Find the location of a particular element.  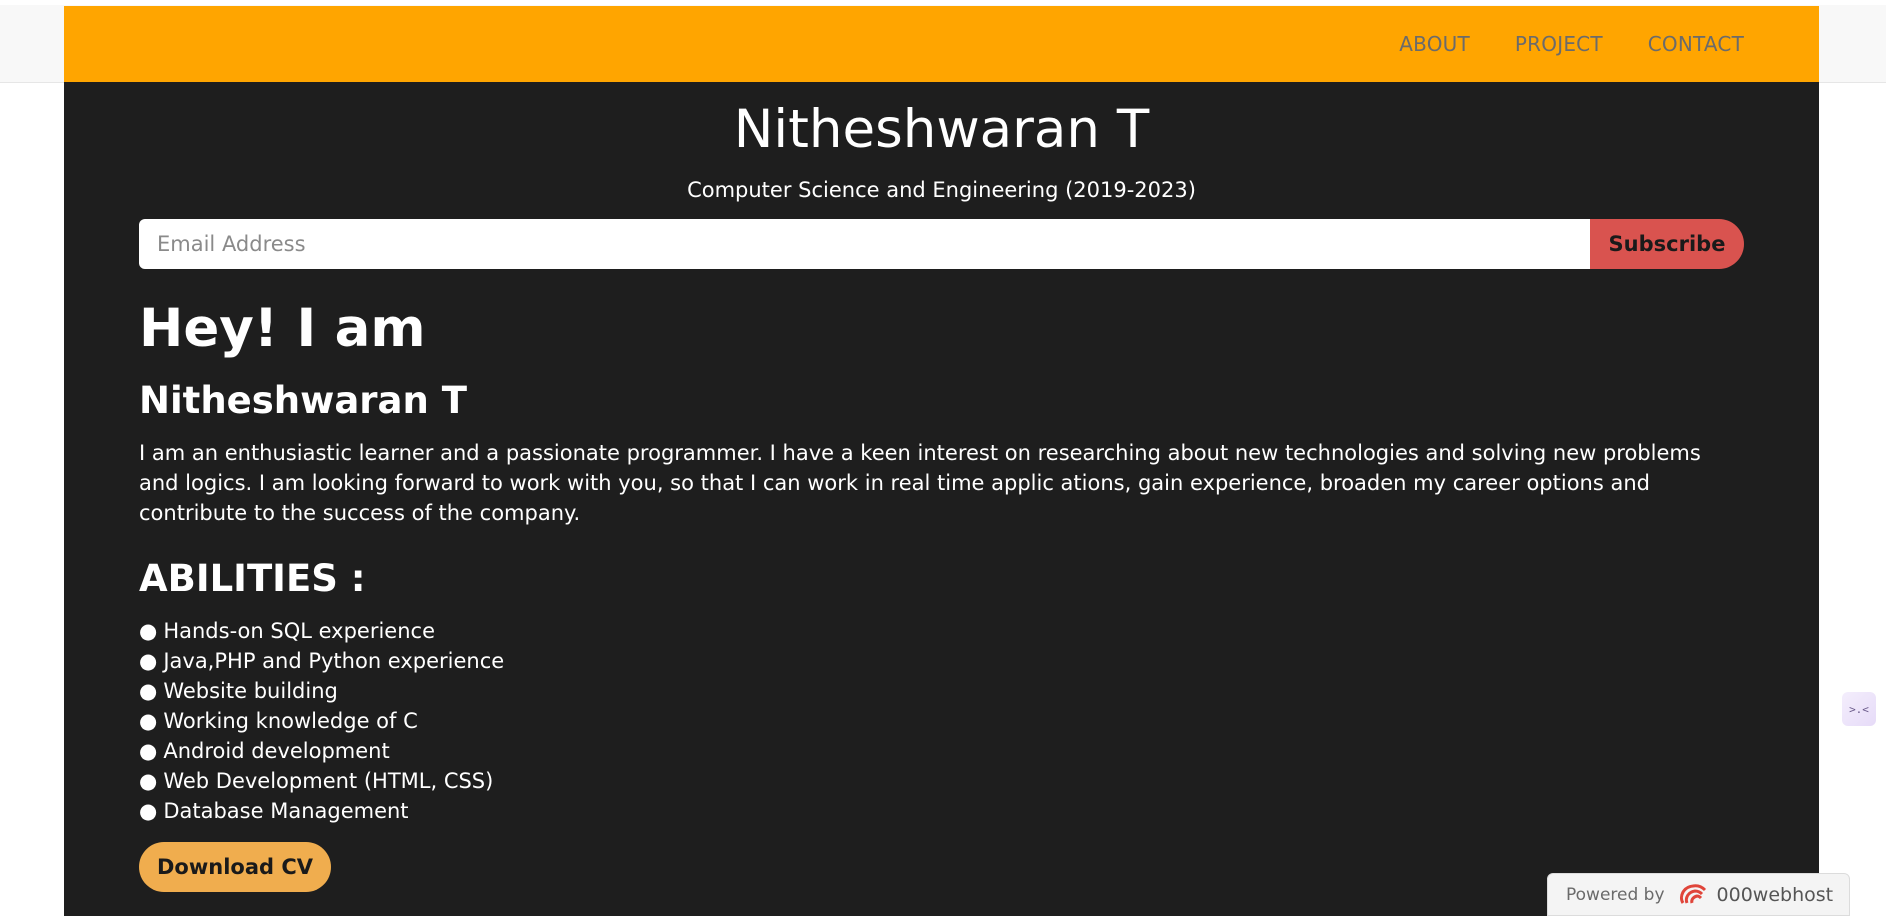

email-field is located at coordinates (864, 244).